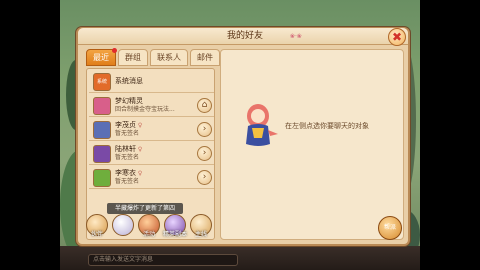  What do you see at coordinates (151, 82) in the screenshot?
I see `list-item-system-messages: 系统 系统消息` at bounding box center [151, 82].